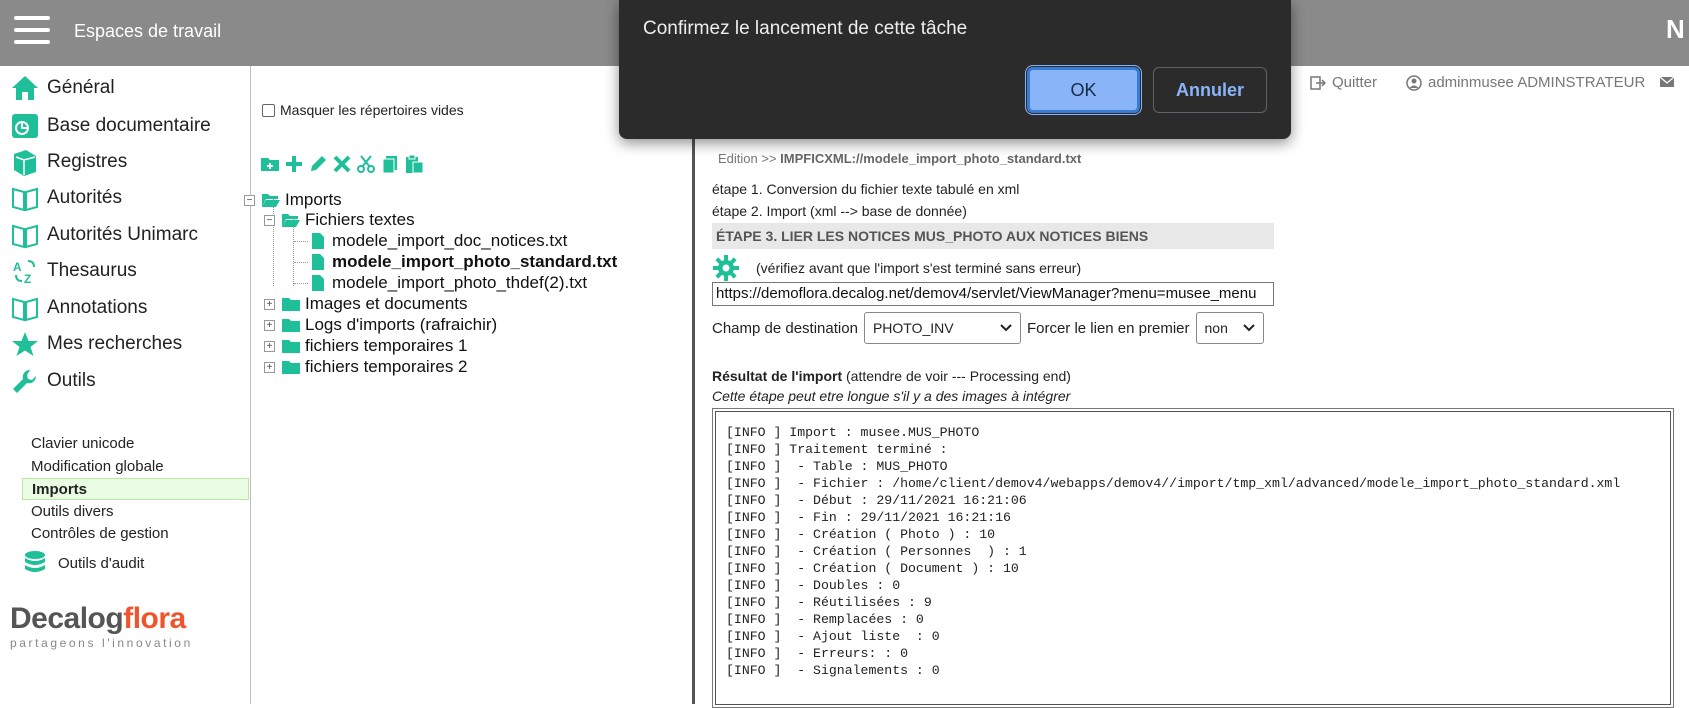 The width and height of the screenshot is (1689, 708). I want to click on database-icon, so click(35, 561).